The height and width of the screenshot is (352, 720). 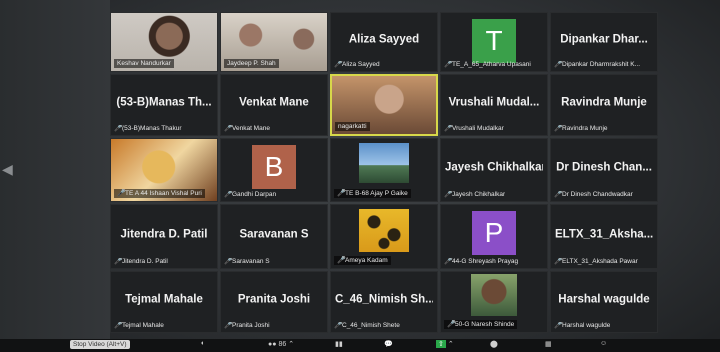 I want to click on participant-name: 44-G Shreyash Prayag, so click(x=485, y=261).